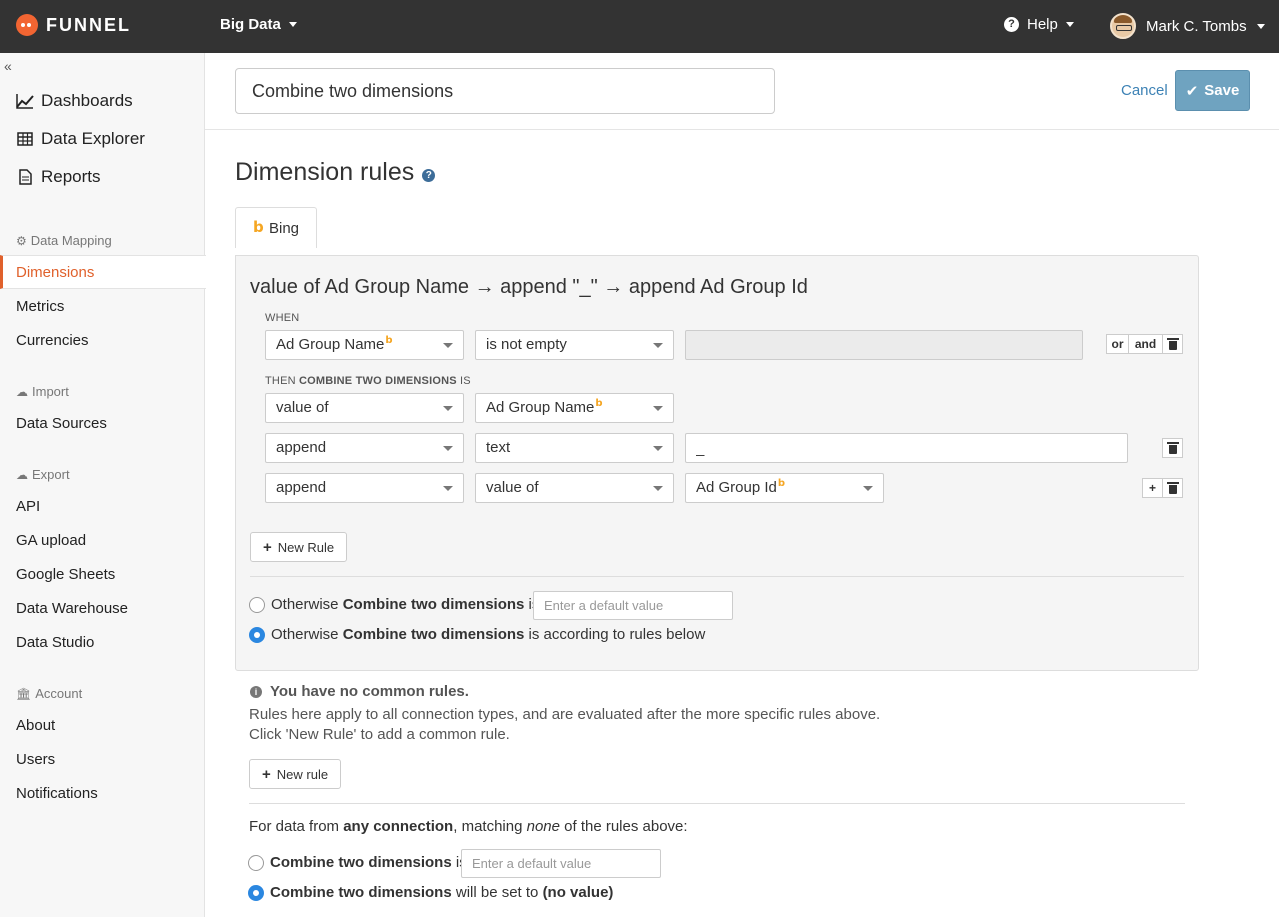 The height and width of the screenshot is (917, 1279). I want to click on then-label: Then Combine two dimensions is, so click(368, 381).